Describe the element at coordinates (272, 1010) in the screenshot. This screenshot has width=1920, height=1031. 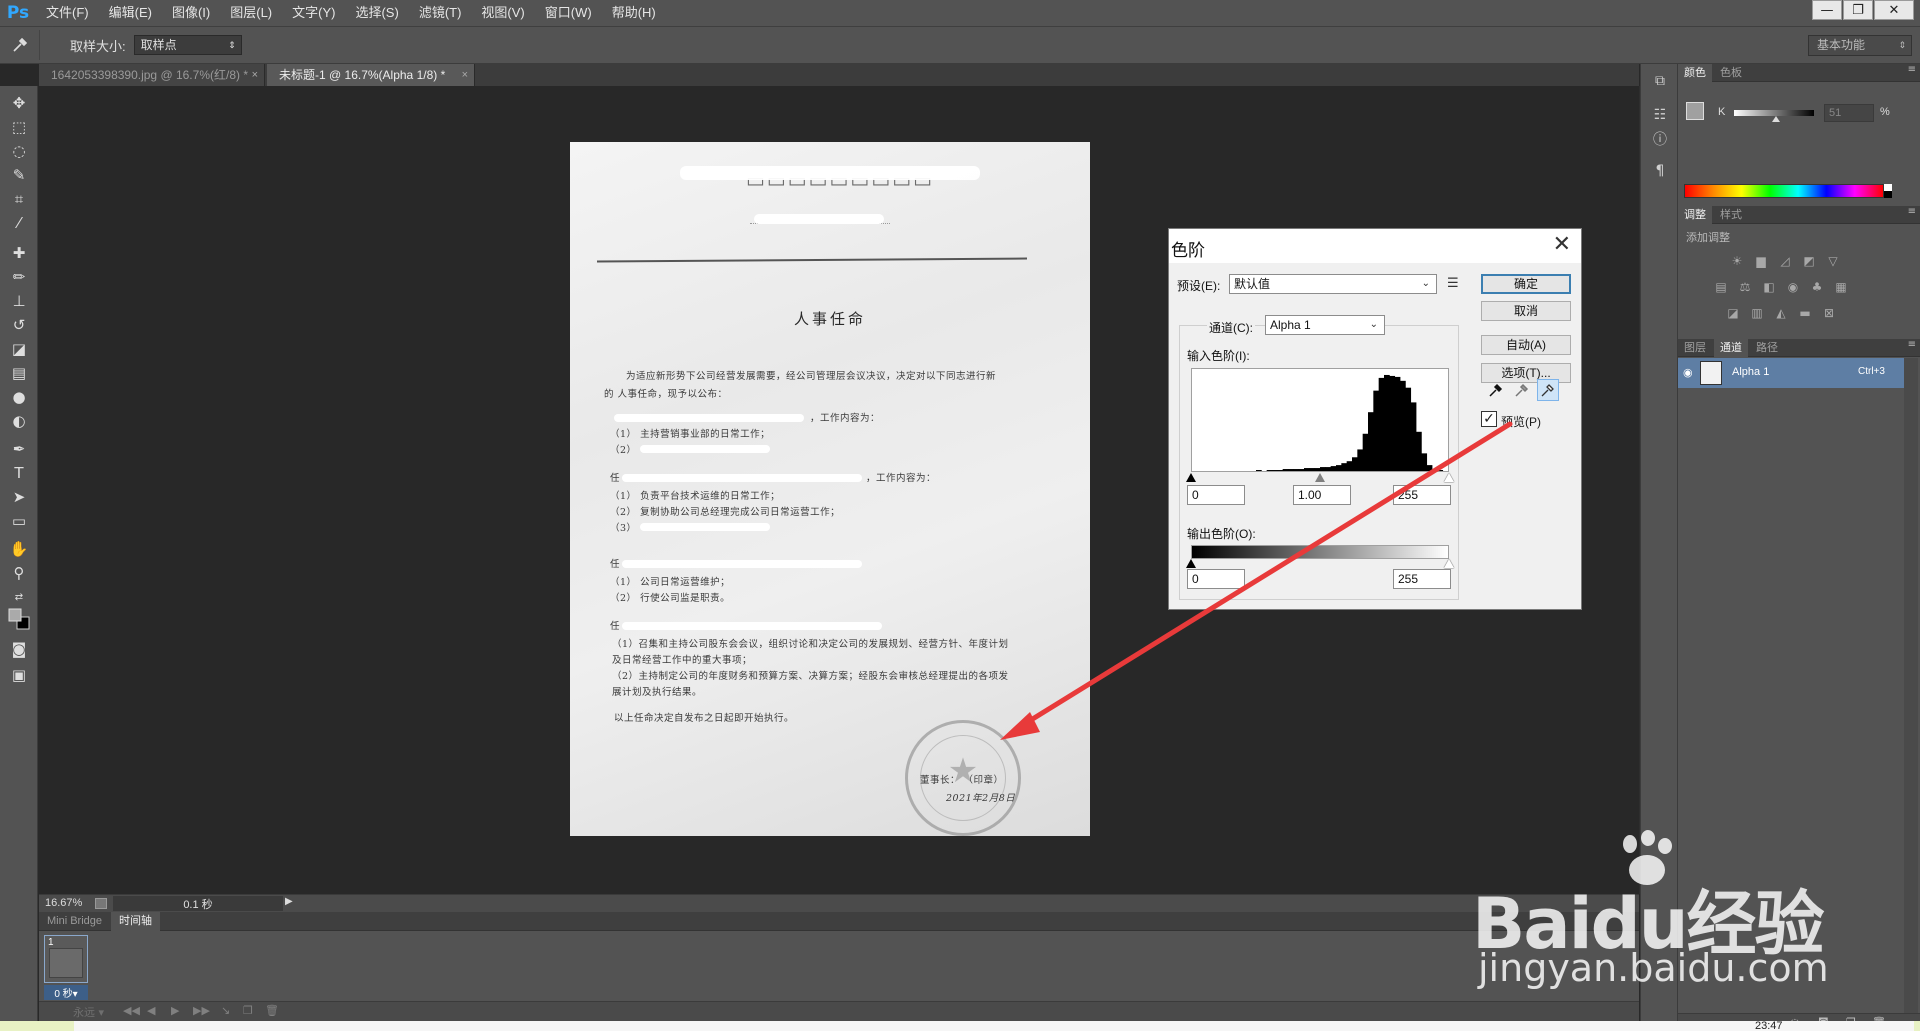
I see `trash-icon: 🗑` at that location.